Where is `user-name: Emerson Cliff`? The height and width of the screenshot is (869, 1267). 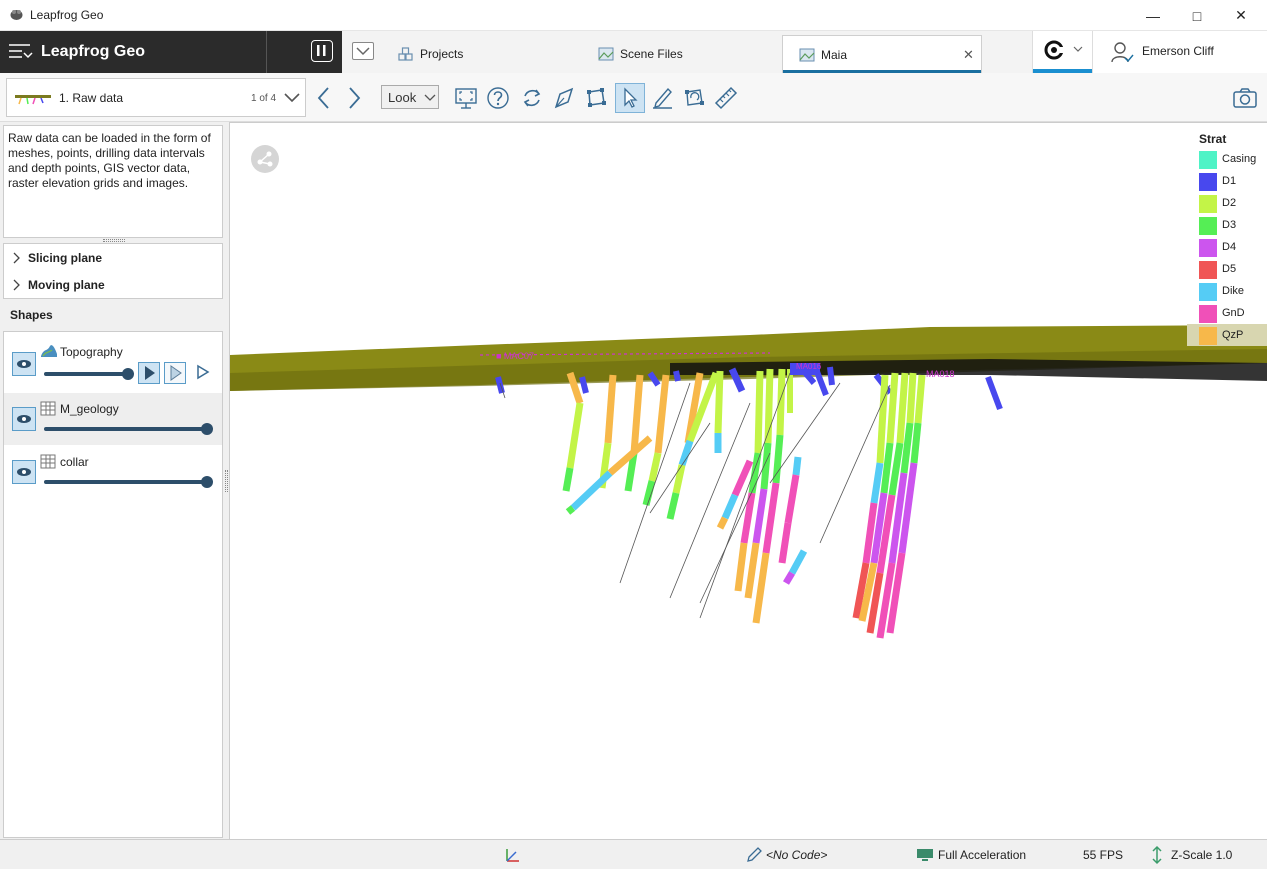 user-name: Emerson Cliff is located at coordinates (1178, 51).